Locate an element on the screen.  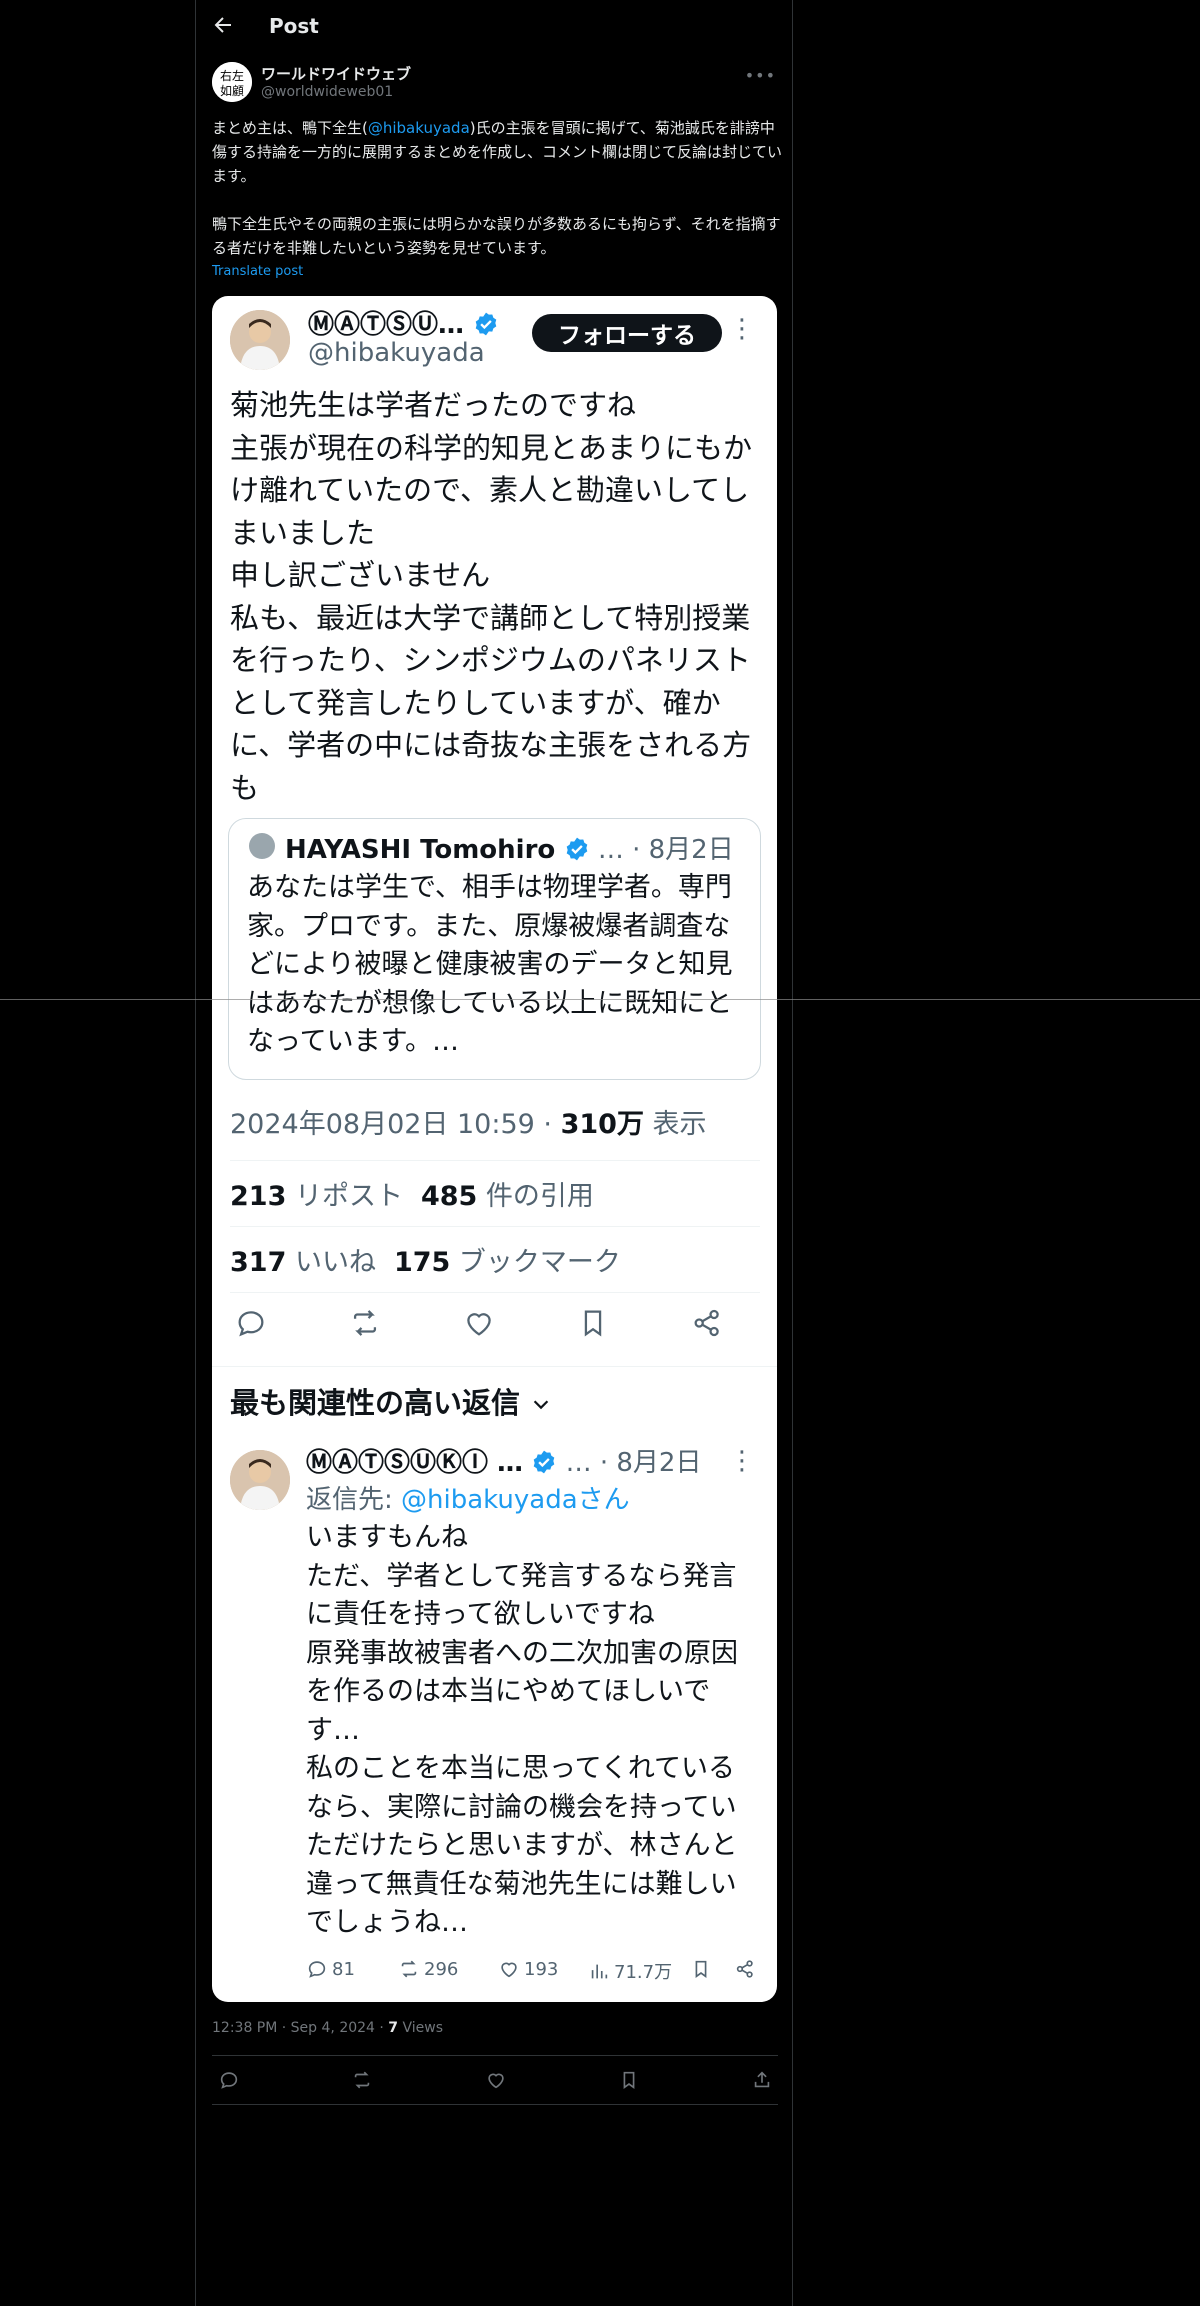
page-title: Post is located at coordinates (294, 26).